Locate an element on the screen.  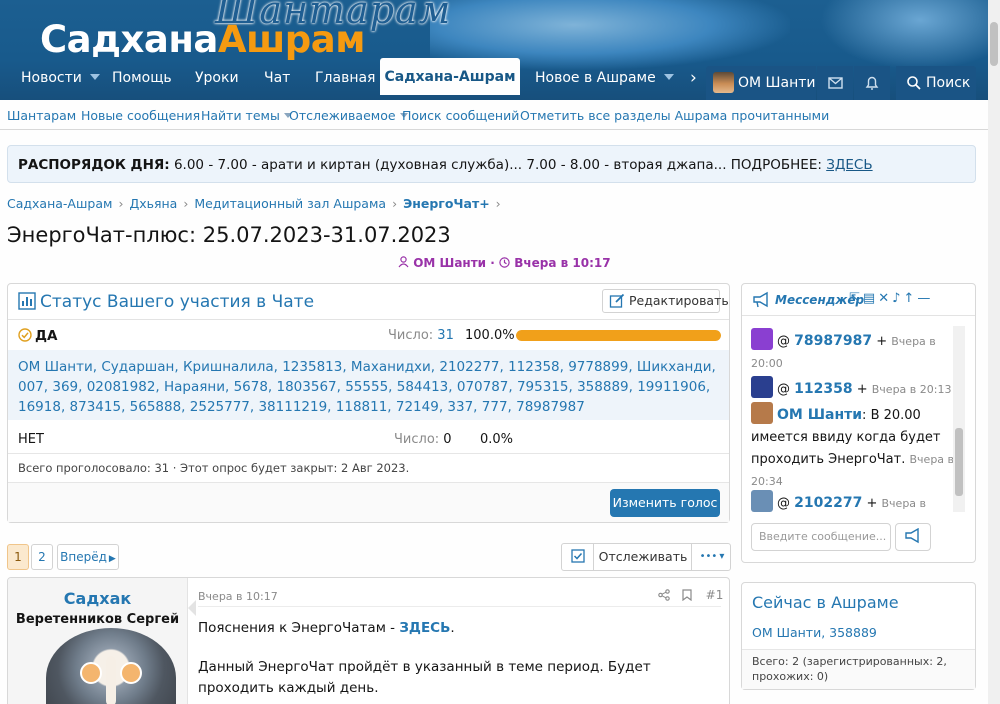
nav-more-arrow: › is located at coordinates (693, 79).